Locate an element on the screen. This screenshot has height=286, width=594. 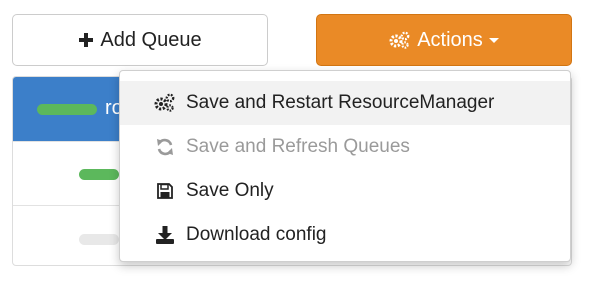
download-icon is located at coordinates (165, 235).